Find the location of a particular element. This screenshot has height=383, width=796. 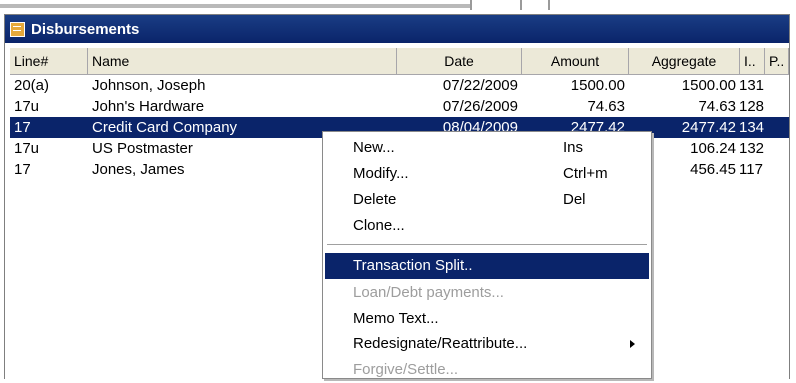

cell-date: 07/26/2009 is located at coordinates (480, 106).